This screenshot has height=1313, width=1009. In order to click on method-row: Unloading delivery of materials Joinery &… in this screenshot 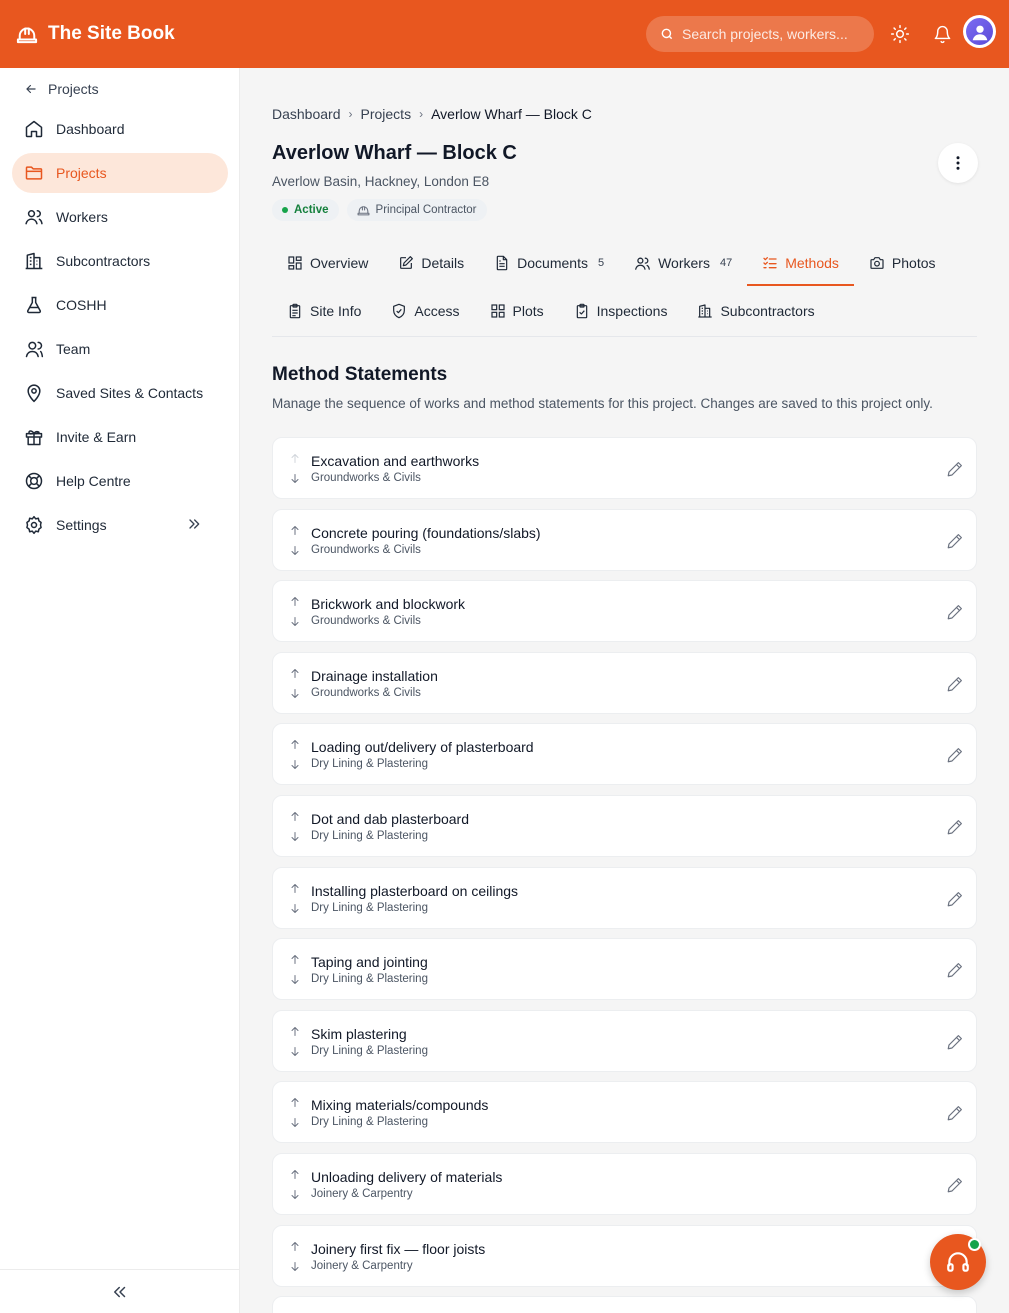, I will do `click(624, 1183)`.